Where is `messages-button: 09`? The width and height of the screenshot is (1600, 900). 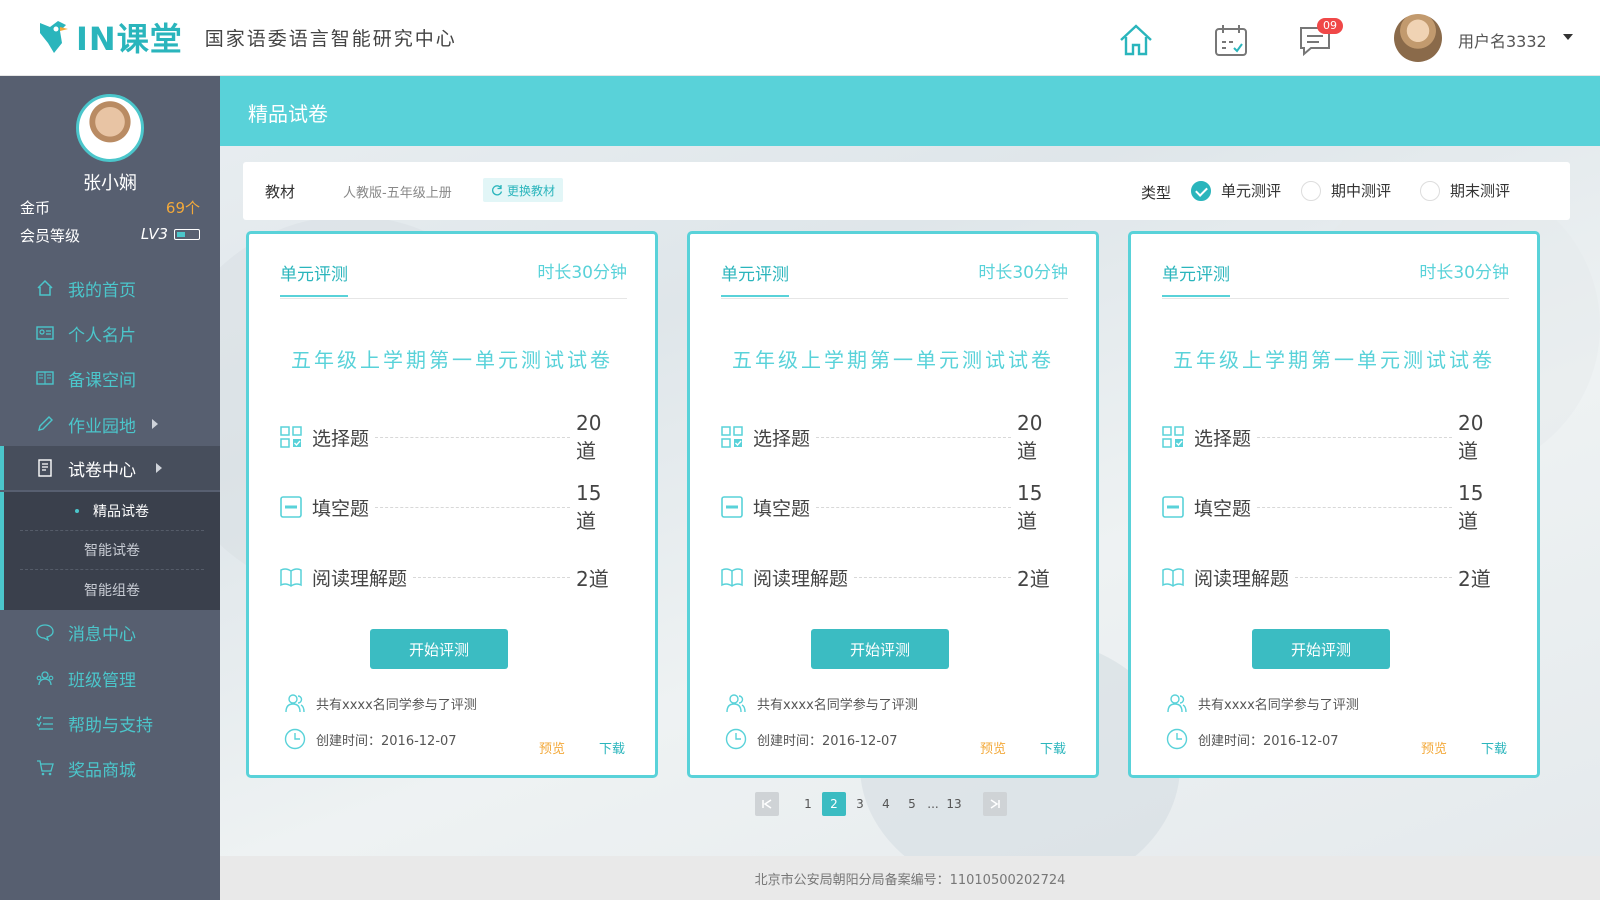 messages-button: 09 is located at coordinates (1320, 38).